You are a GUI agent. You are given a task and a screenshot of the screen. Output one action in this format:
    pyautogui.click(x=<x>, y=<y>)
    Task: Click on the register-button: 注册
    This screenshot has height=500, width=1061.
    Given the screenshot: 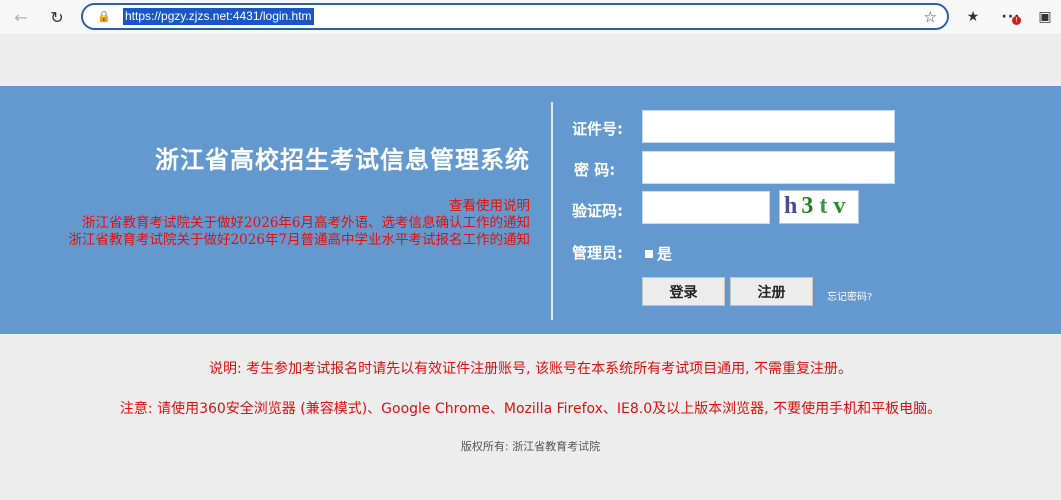 What is the action you would take?
    pyautogui.click(x=771, y=291)
    